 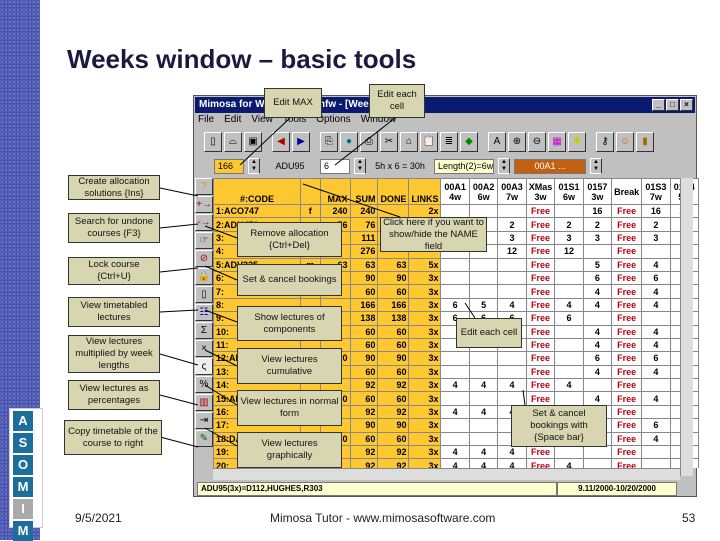 What do you see at coordinates (114, 271) in the screenshot?
I see `callout-lock-course: Lock course {Ctrl+U}` at bounding box center [114, 271].